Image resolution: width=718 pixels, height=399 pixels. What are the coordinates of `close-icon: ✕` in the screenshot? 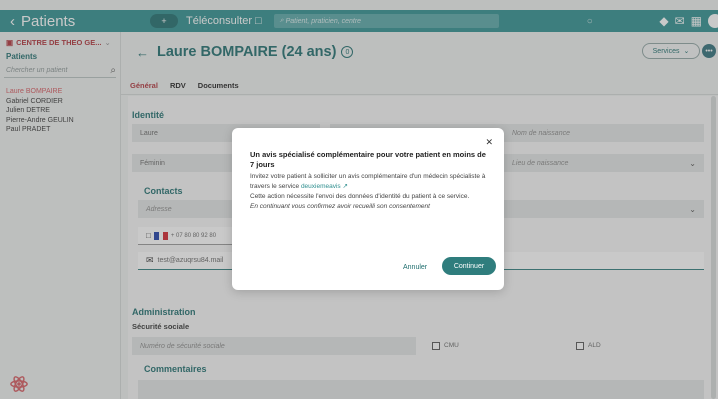 It's located at (489, 142).